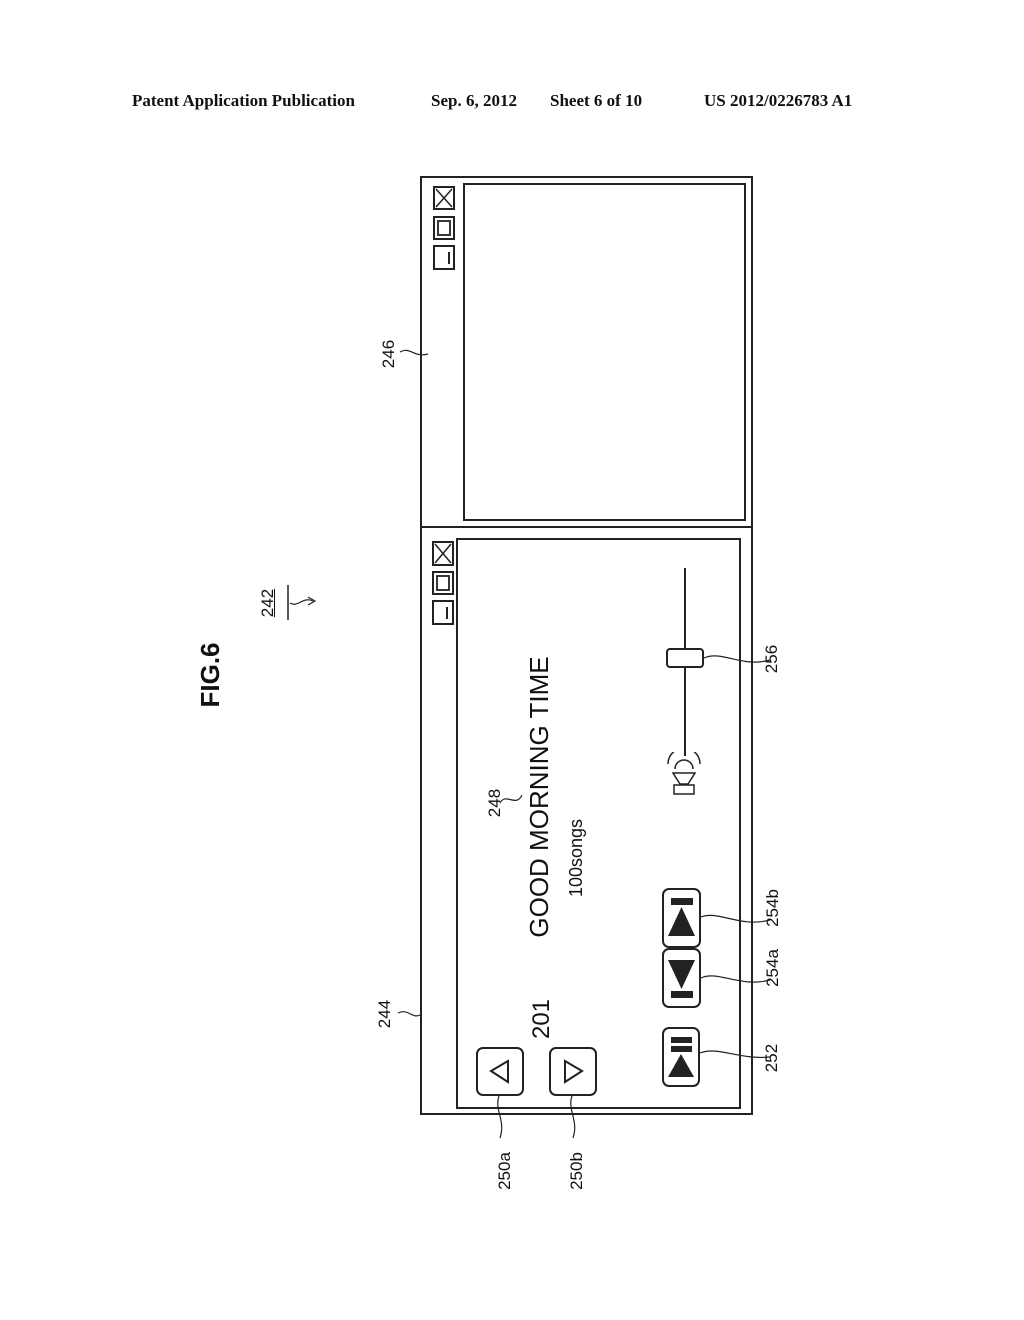  What do you see at coordinates (267, 603) in the screenshot?
I see `ref-label-242: 242` at bounding box center [267, 603].